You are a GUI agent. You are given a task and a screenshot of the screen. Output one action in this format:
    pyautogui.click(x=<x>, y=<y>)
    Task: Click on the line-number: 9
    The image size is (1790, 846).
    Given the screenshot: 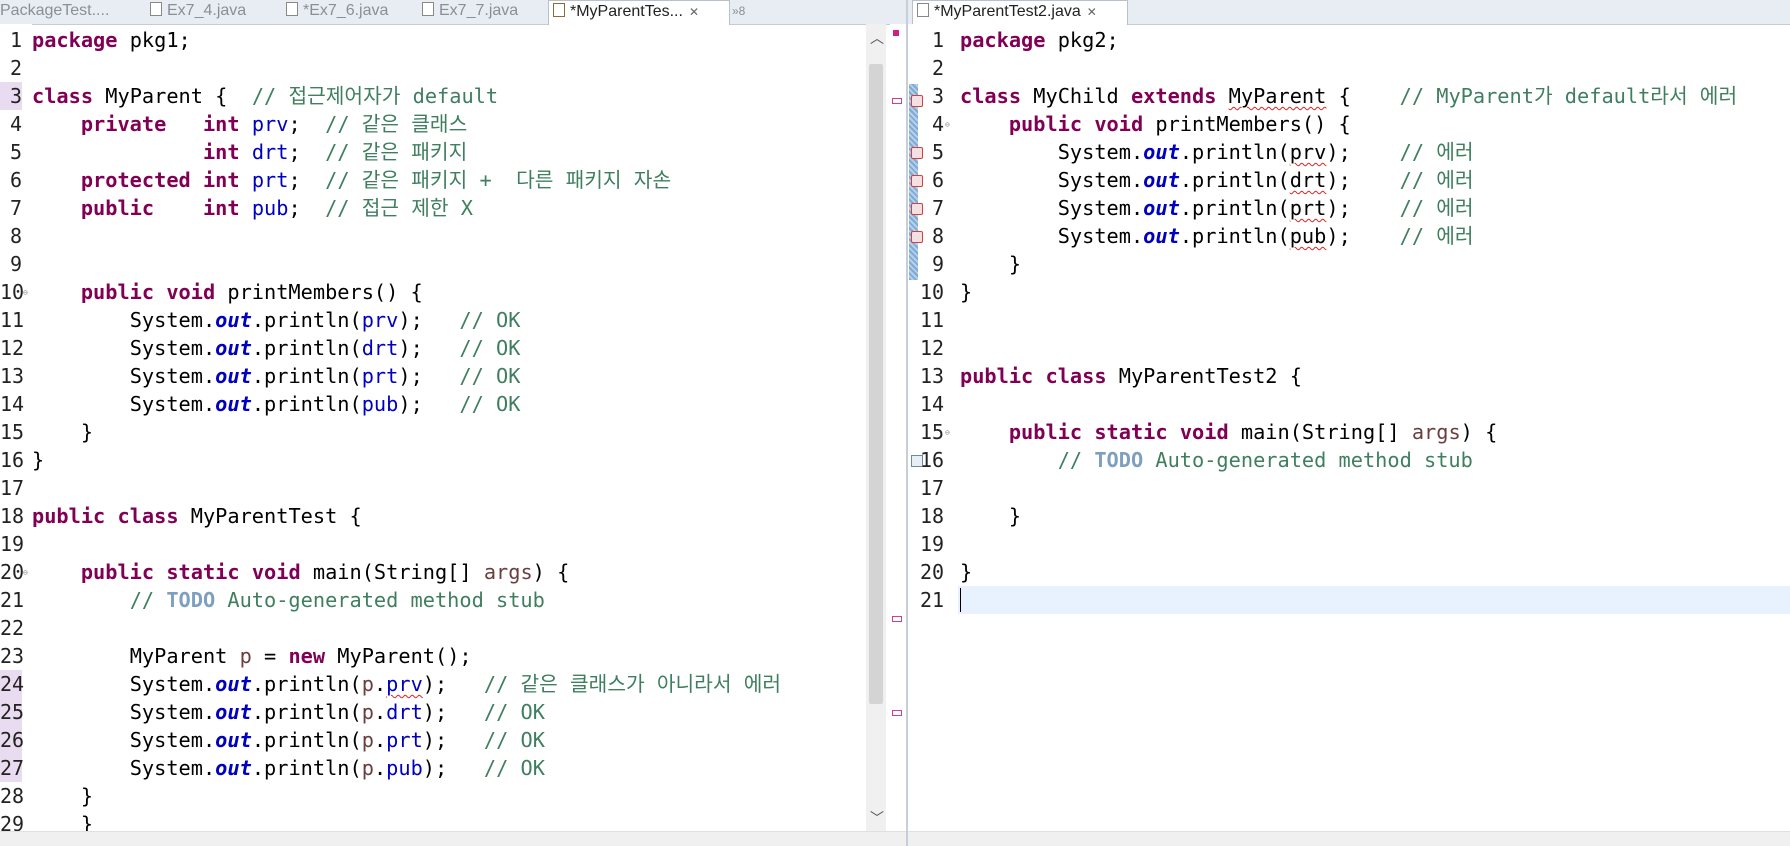 What is the action you would take?
    pyautogui.click(x=15, y=264)
    